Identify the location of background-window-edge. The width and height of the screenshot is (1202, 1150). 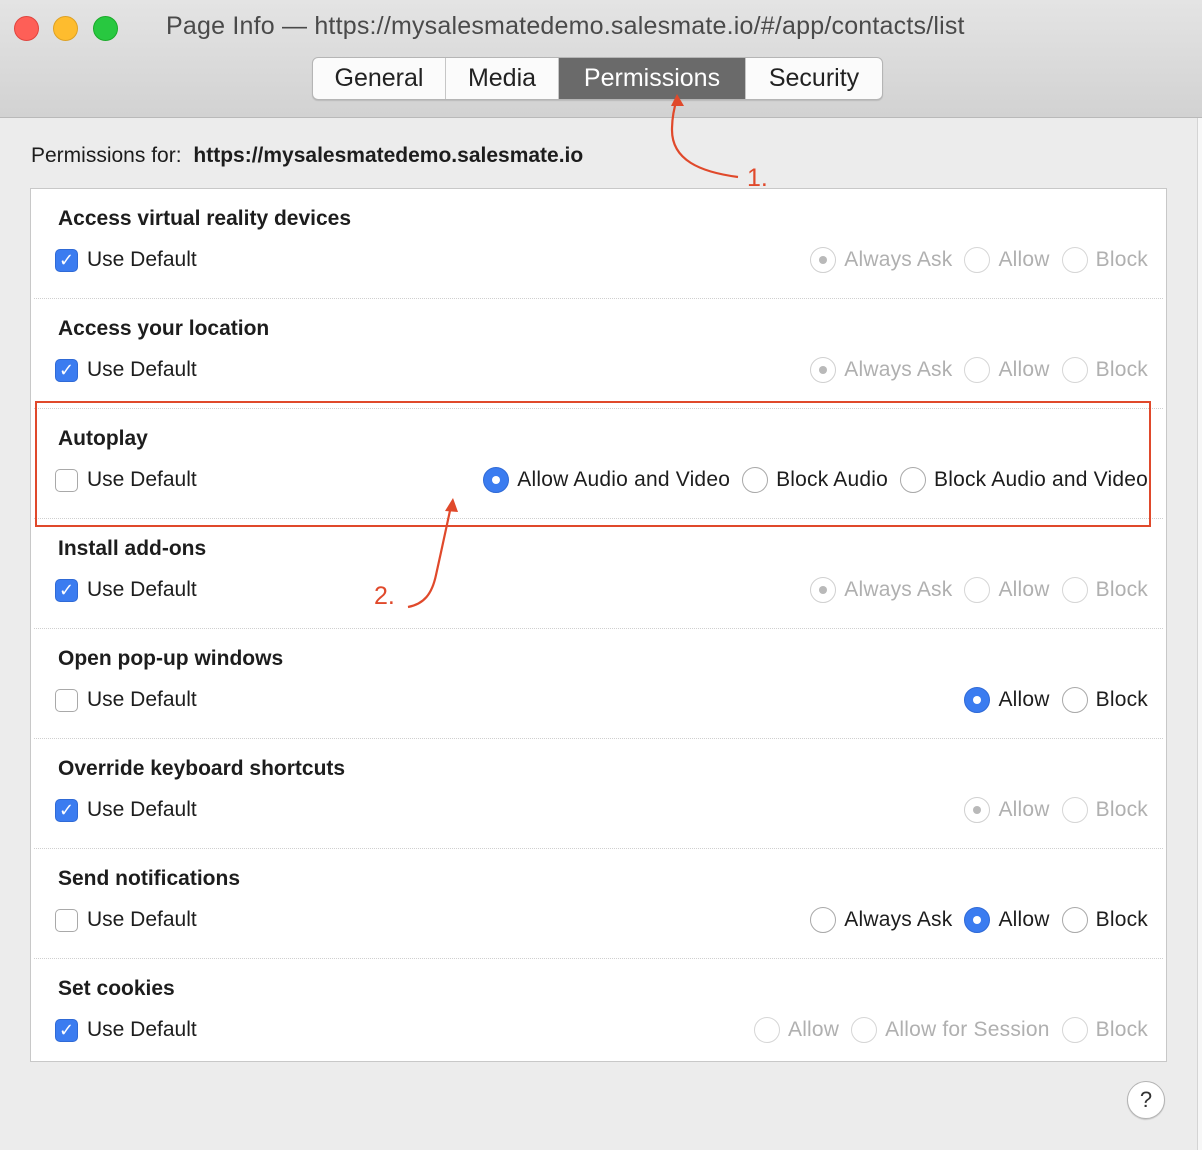
(1199, 634).